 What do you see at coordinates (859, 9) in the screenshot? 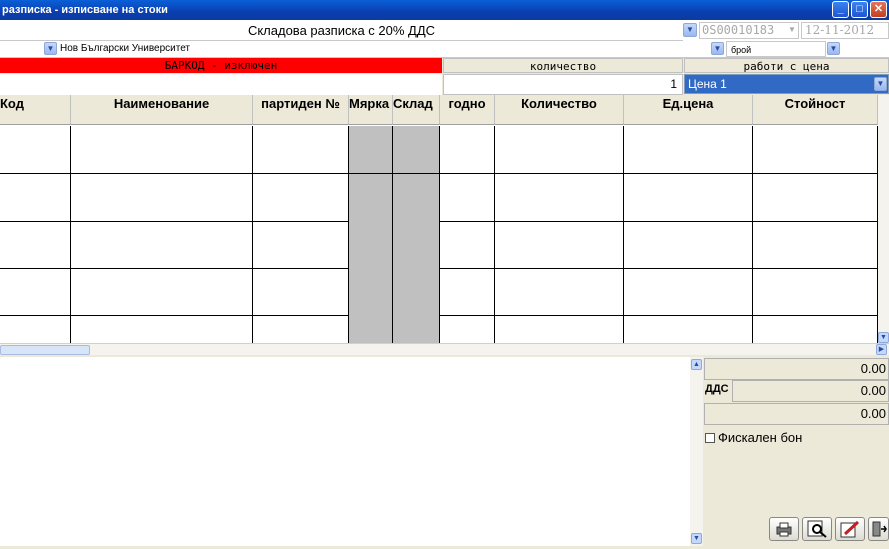
I see `maximize-icon: □` at bounding box center [859, 9].